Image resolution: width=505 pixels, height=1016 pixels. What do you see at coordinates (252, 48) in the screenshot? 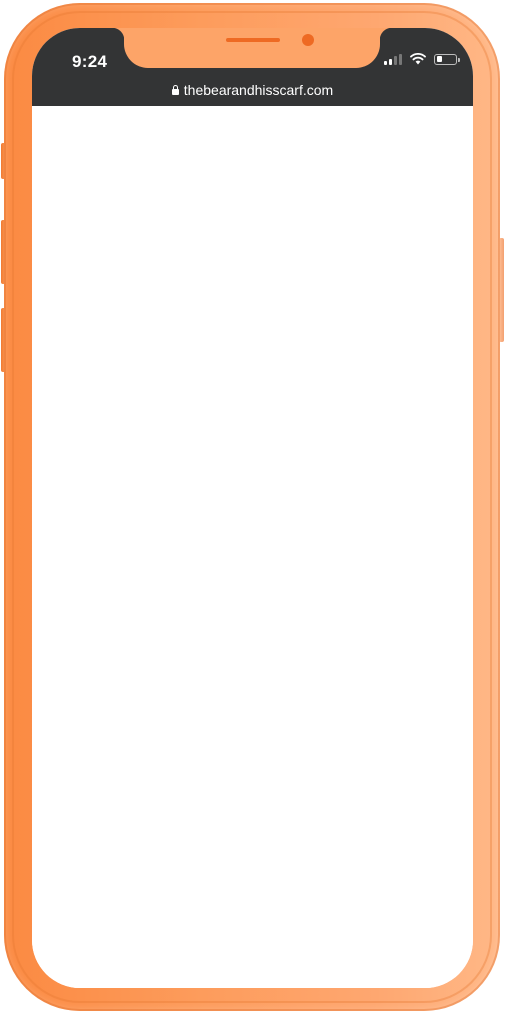
I see `notch` at bounding box center [252, 48].